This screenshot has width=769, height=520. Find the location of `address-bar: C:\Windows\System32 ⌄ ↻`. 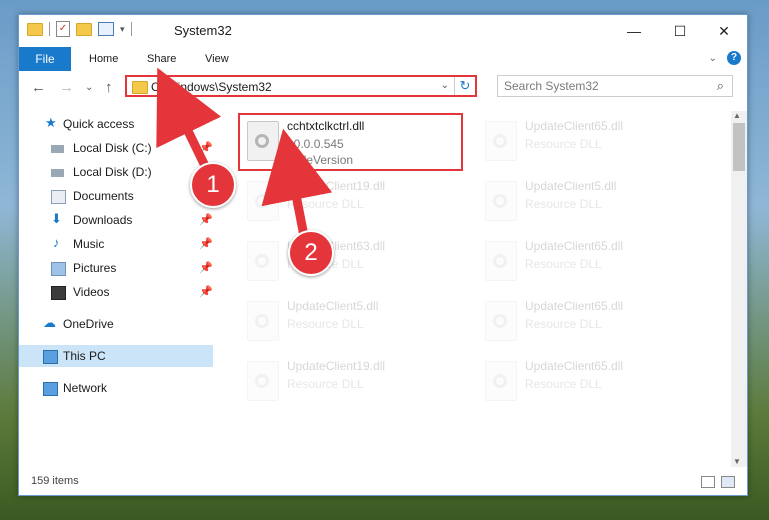

address-bar: C:\Windows\System32 ⌄ ↻ is located at coordinates (301, 86).